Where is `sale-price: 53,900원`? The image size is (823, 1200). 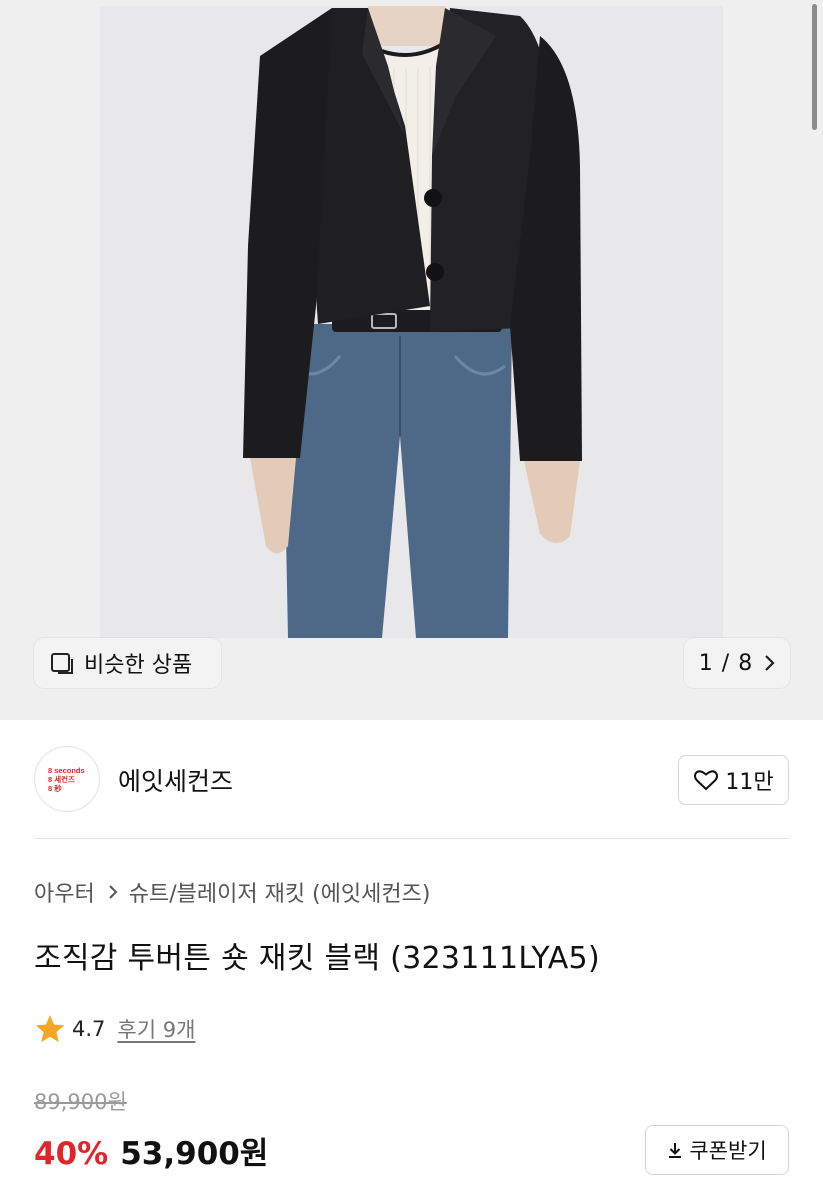
sale-price: 53,900원 is located at coordinates (194, 1154).